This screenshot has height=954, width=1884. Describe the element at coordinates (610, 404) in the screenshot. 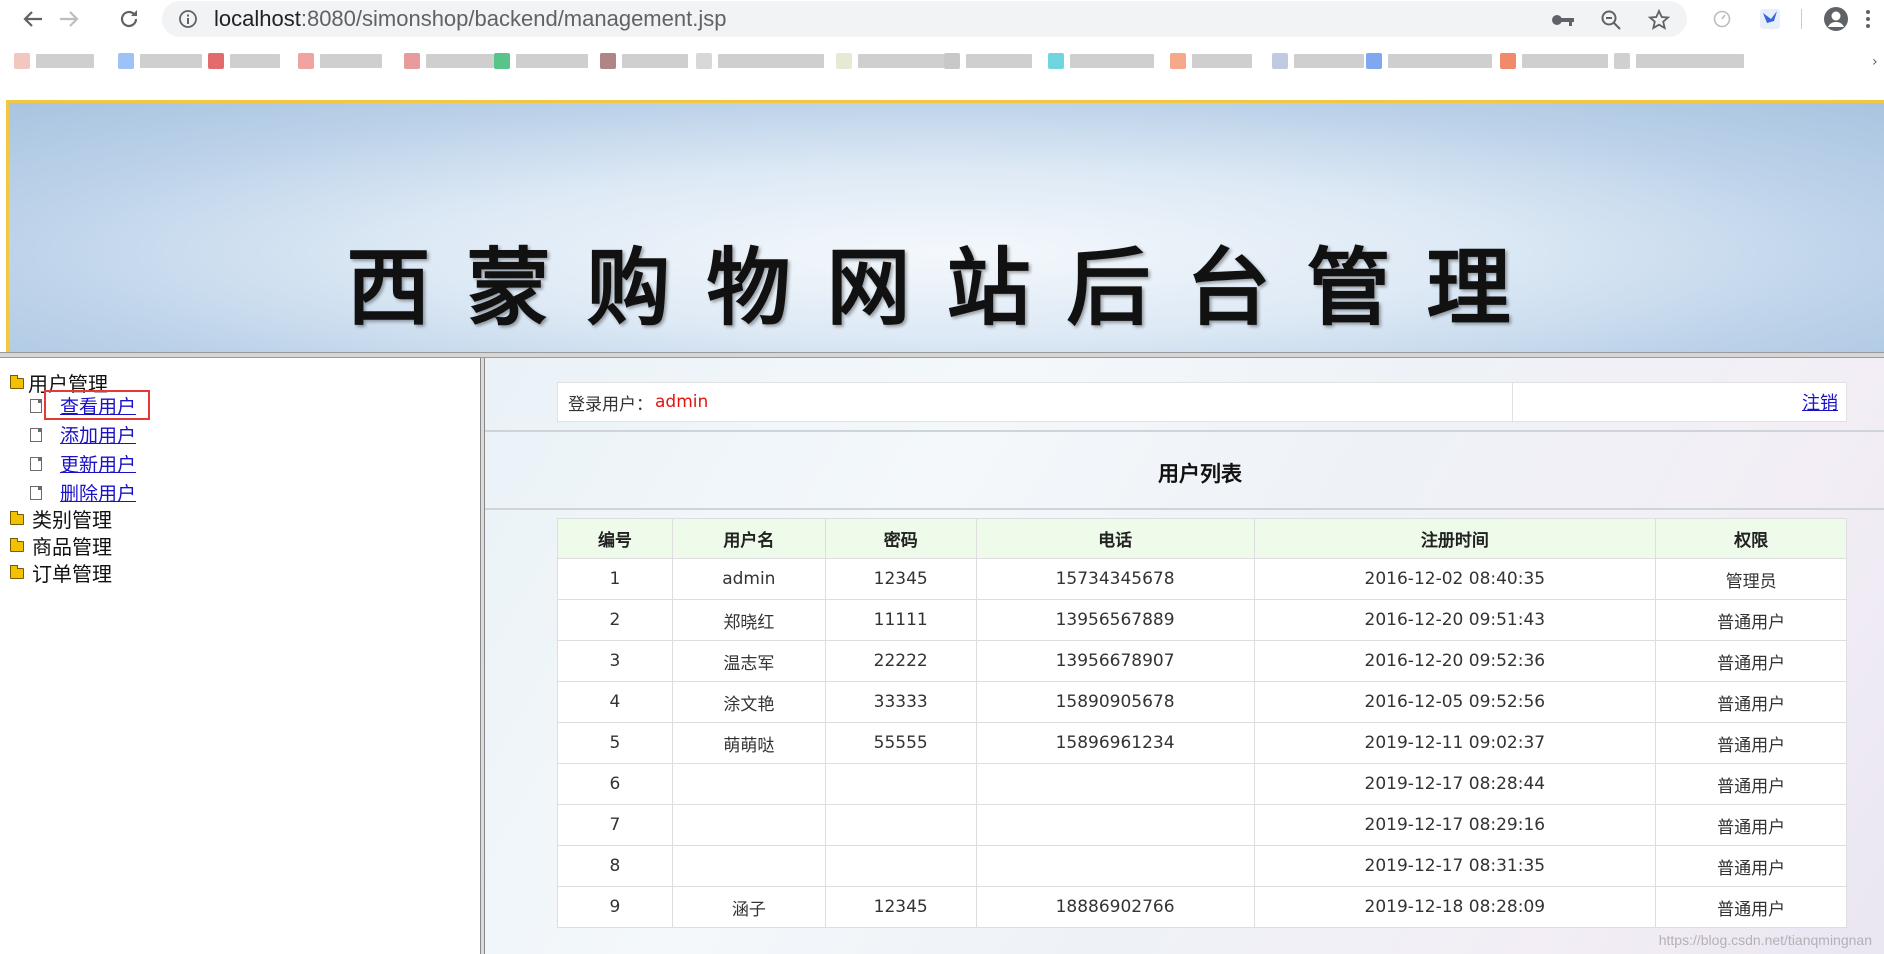

I see `login-label: 登录用户：` at that location.